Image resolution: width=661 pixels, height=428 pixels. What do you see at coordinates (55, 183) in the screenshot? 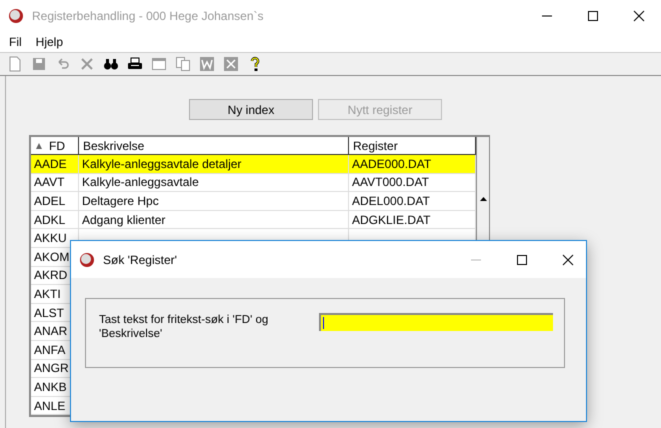
I see `table-cell: AAVT` at bounding box center [55, 183].